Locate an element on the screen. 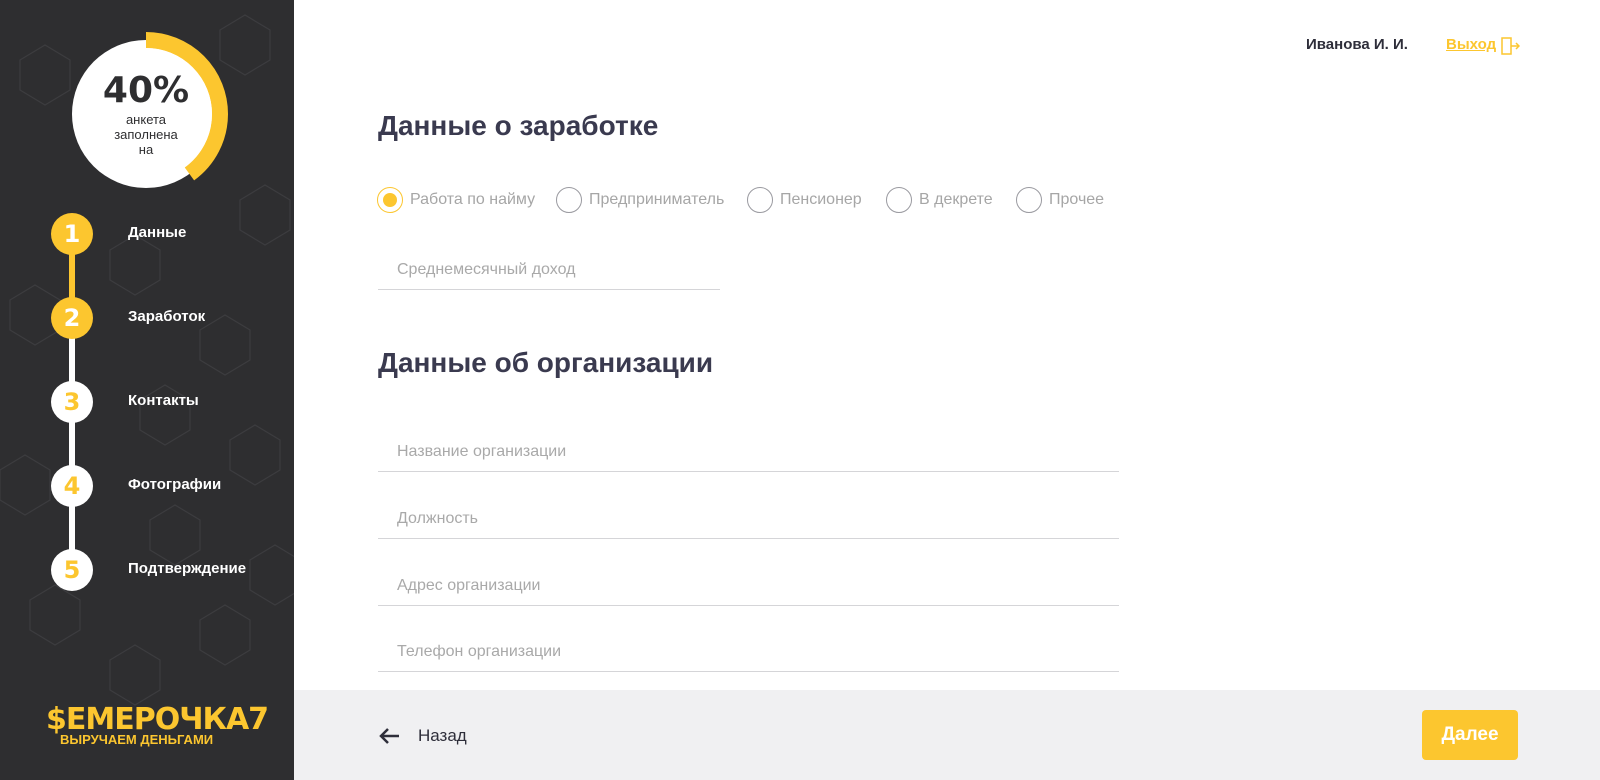  organization-phone-field is located at coordinates (748, 652).